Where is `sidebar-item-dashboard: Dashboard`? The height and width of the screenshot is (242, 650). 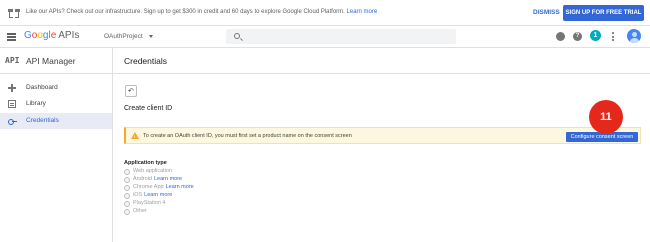 sidebar-item-dashboard: Dashboard is located at coordinates (56, 88).